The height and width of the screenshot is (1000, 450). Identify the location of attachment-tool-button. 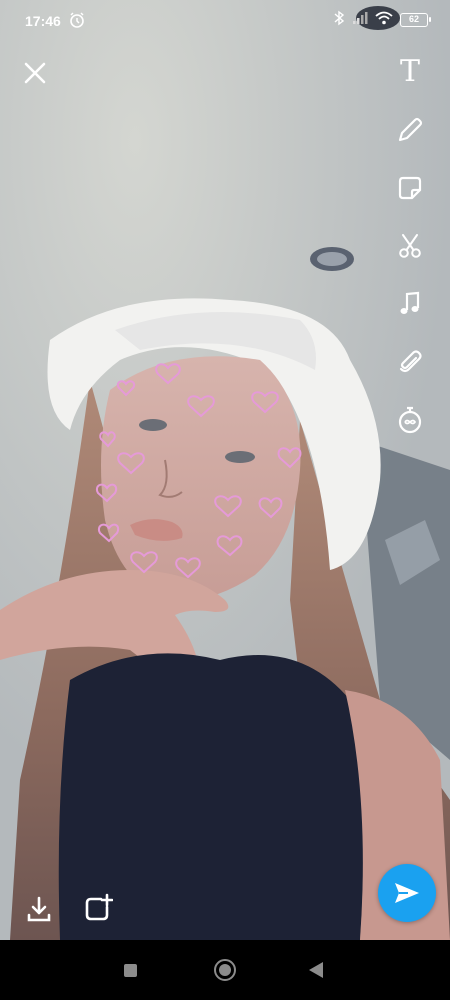
(410, 362).